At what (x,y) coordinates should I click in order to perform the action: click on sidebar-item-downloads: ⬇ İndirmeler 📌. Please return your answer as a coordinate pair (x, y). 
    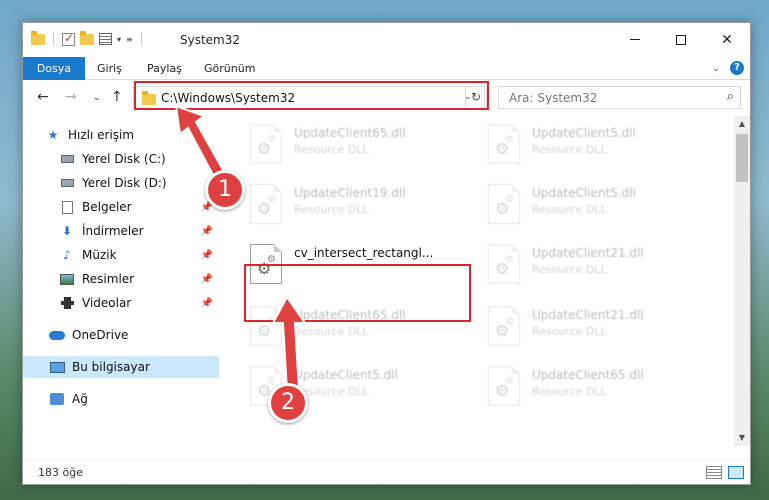
    Looking at the image, I should click on (121, 231).